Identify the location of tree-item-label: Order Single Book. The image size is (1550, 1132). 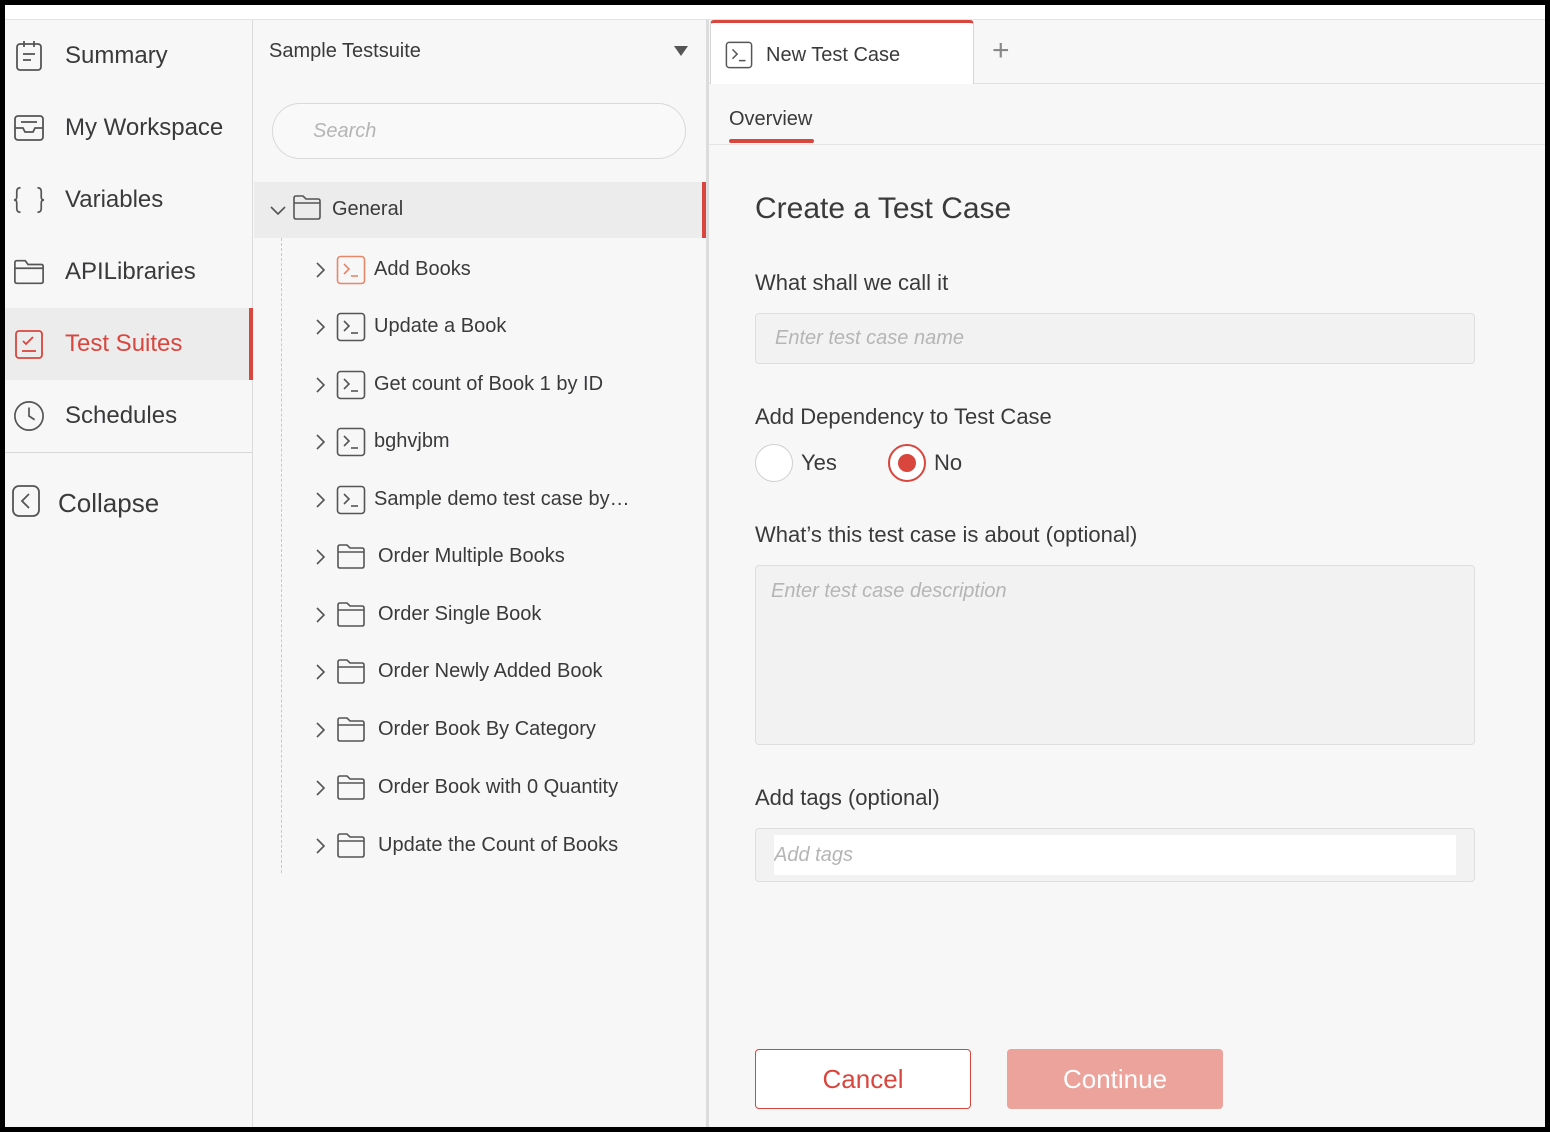
(460, 614).